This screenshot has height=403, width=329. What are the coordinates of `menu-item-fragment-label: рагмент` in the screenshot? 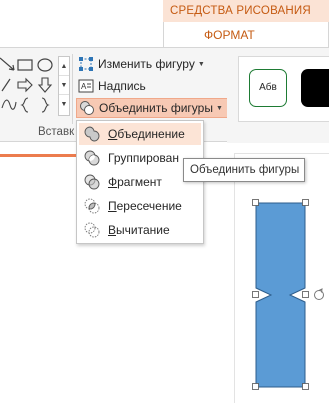 It's located at (139, 182).